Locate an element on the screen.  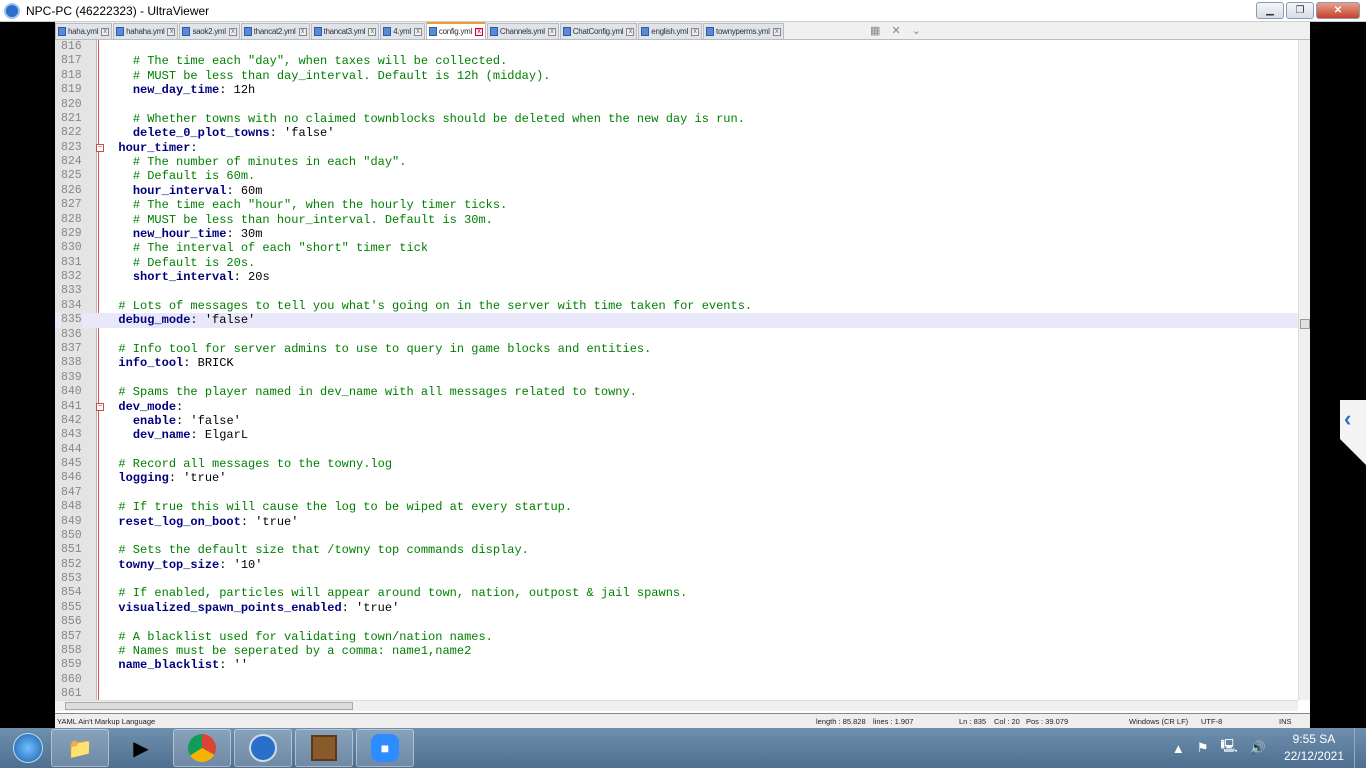
status-pos: Pos : 39.079 is located at coordinates (1047, 721).